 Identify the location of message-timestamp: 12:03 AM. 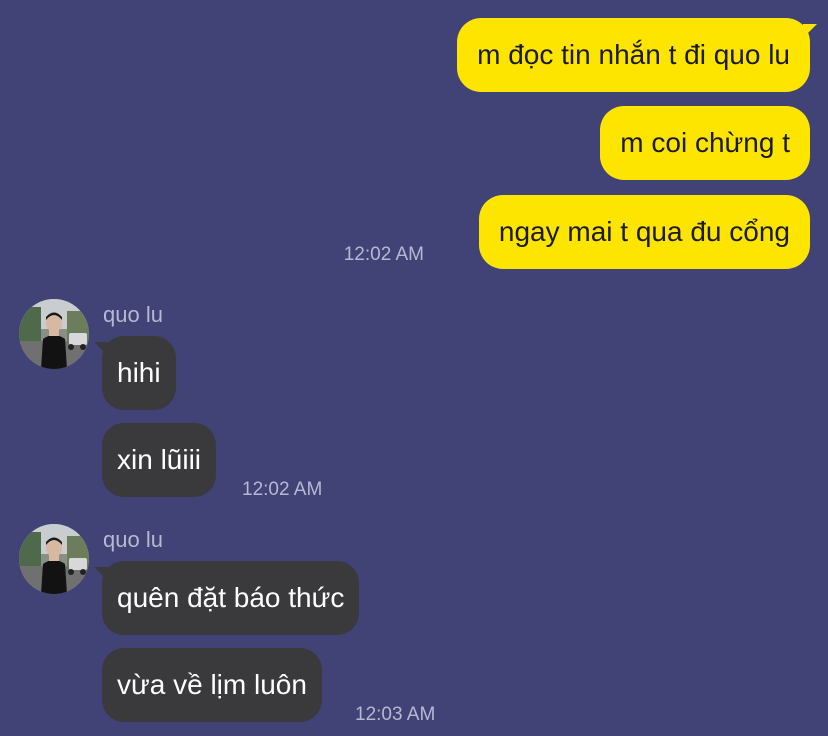
(395, 714).